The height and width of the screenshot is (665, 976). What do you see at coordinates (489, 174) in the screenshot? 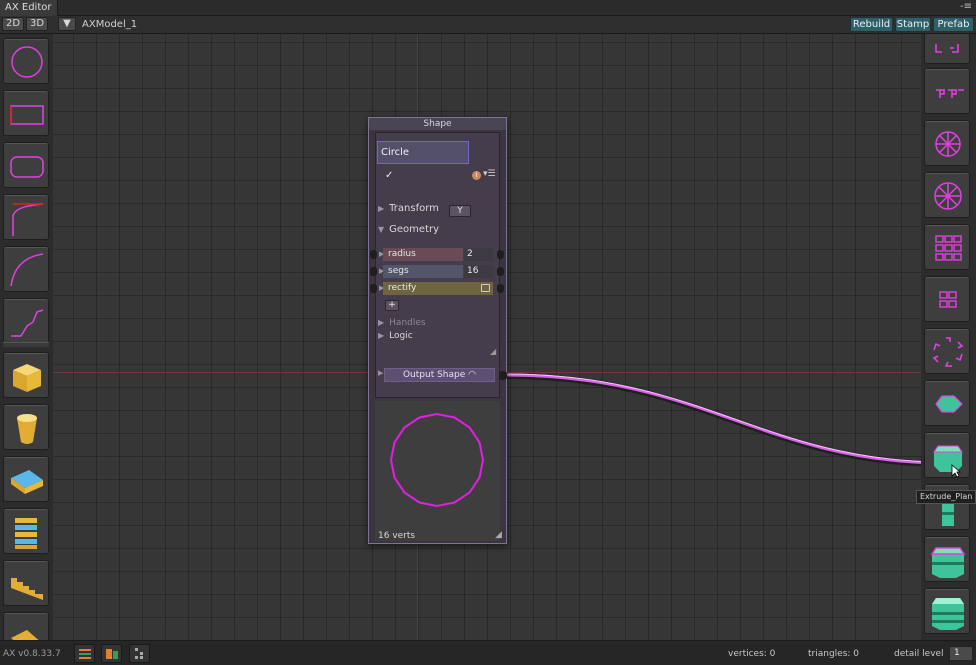
I see `options-menu-icon: ▾☰` at bounding box center [489, 174].